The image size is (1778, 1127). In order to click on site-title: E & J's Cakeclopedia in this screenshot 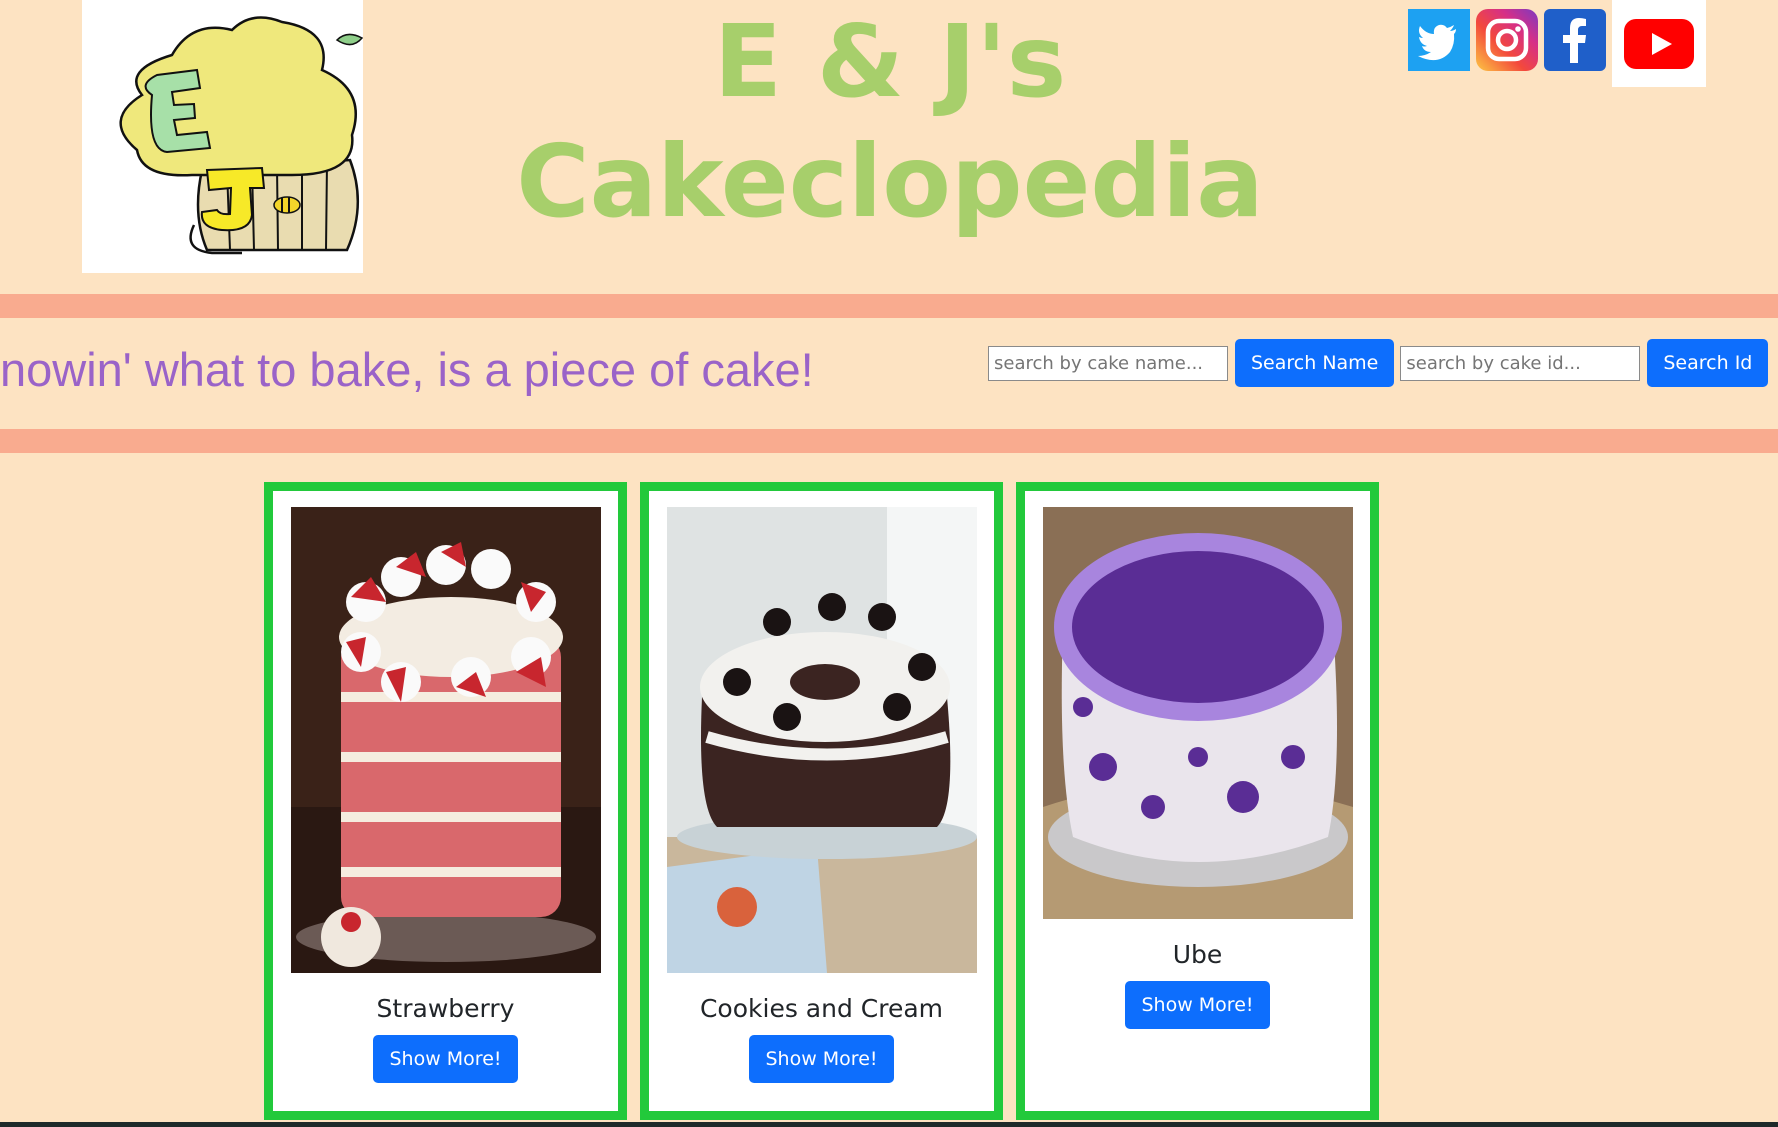, I will do `click(890, 121)`.